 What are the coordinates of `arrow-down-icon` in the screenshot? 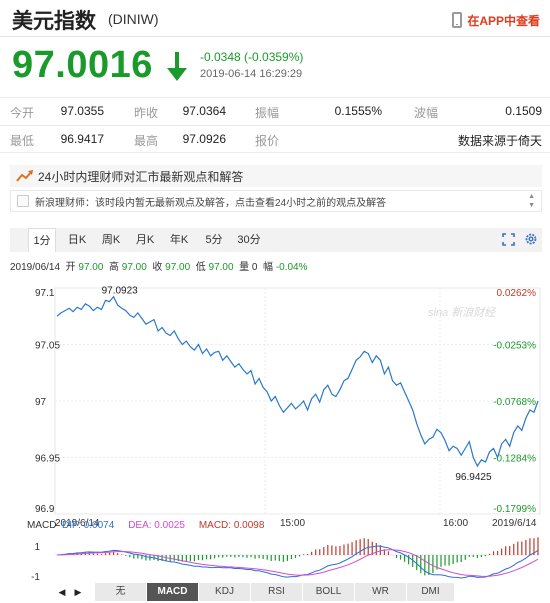 It's located at (177, 66).